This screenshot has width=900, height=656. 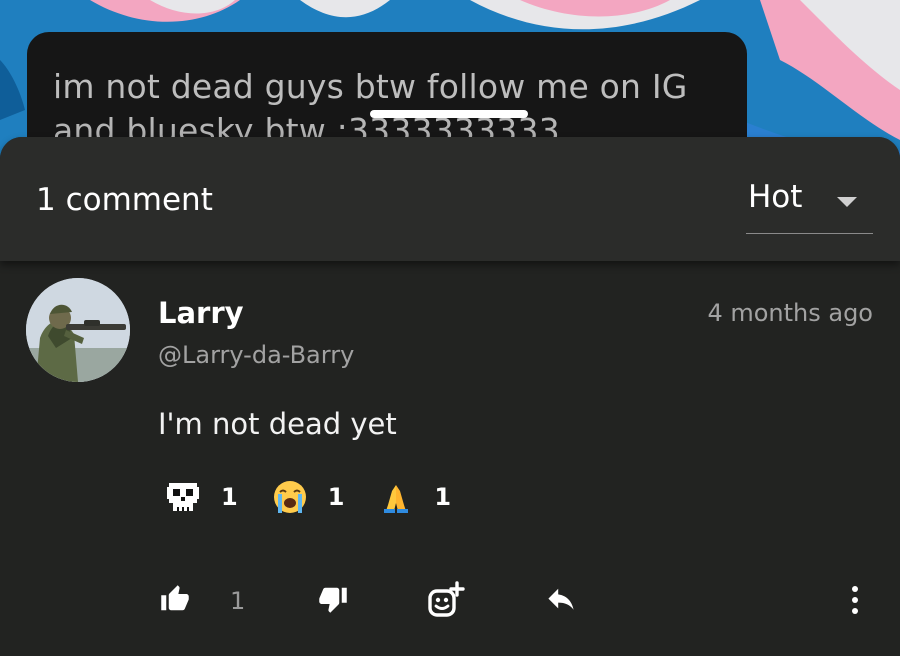 What do you see at coordinates (775, 197) in the screenshot?
I see `sort-selected-label: Hot` at bounding box center [775, 197].